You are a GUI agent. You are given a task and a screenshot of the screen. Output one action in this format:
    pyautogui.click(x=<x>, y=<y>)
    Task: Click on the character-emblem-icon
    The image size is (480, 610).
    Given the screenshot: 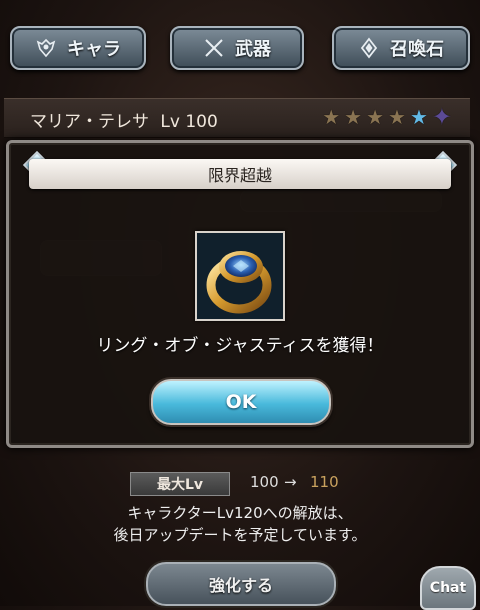 What is the action you would take?
    pyautogui.click(x=46, y=48)
    